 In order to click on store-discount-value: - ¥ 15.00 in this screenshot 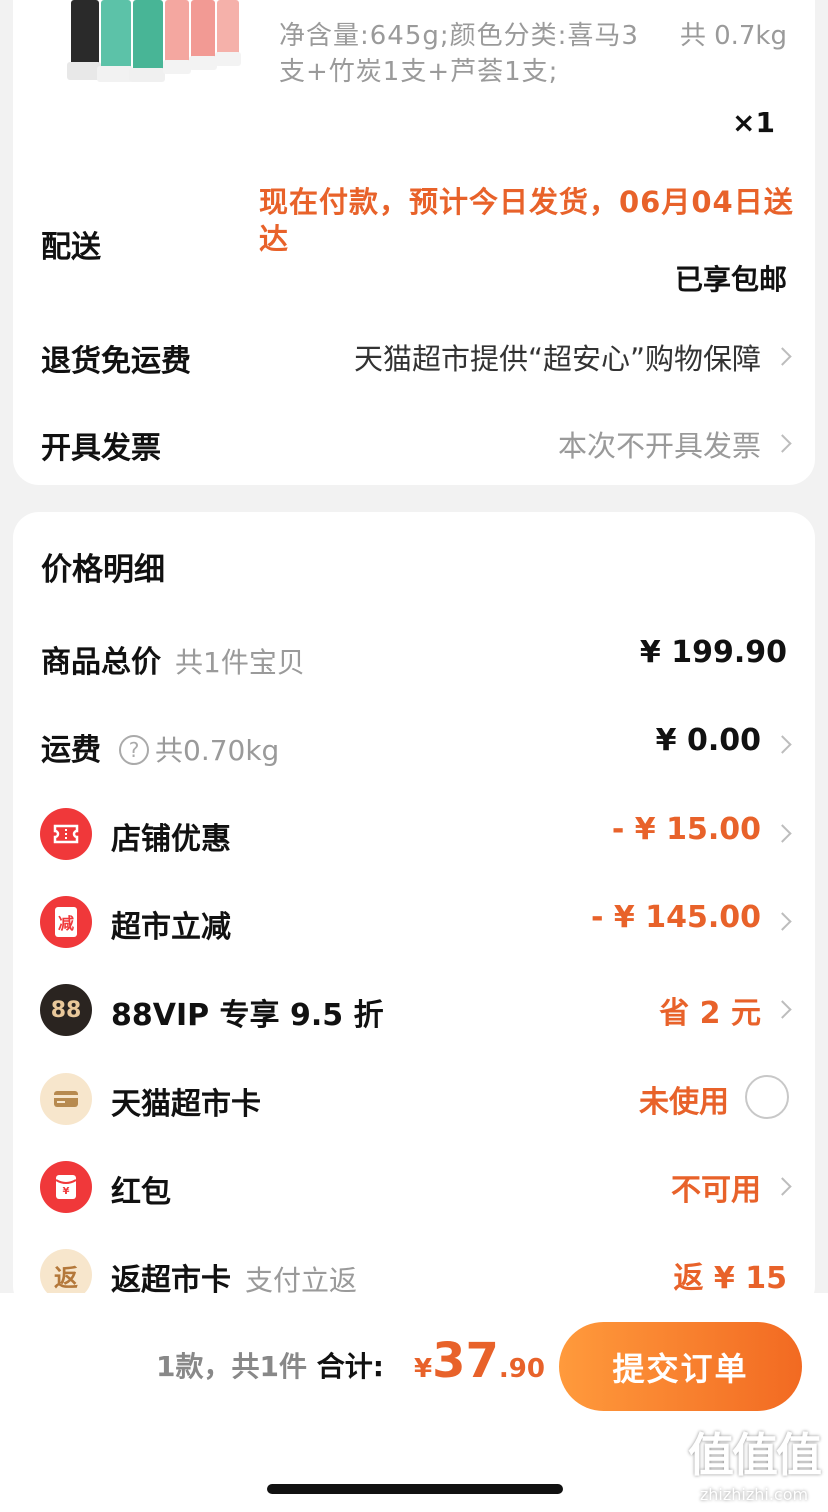, I will do `click(686, 829)`.